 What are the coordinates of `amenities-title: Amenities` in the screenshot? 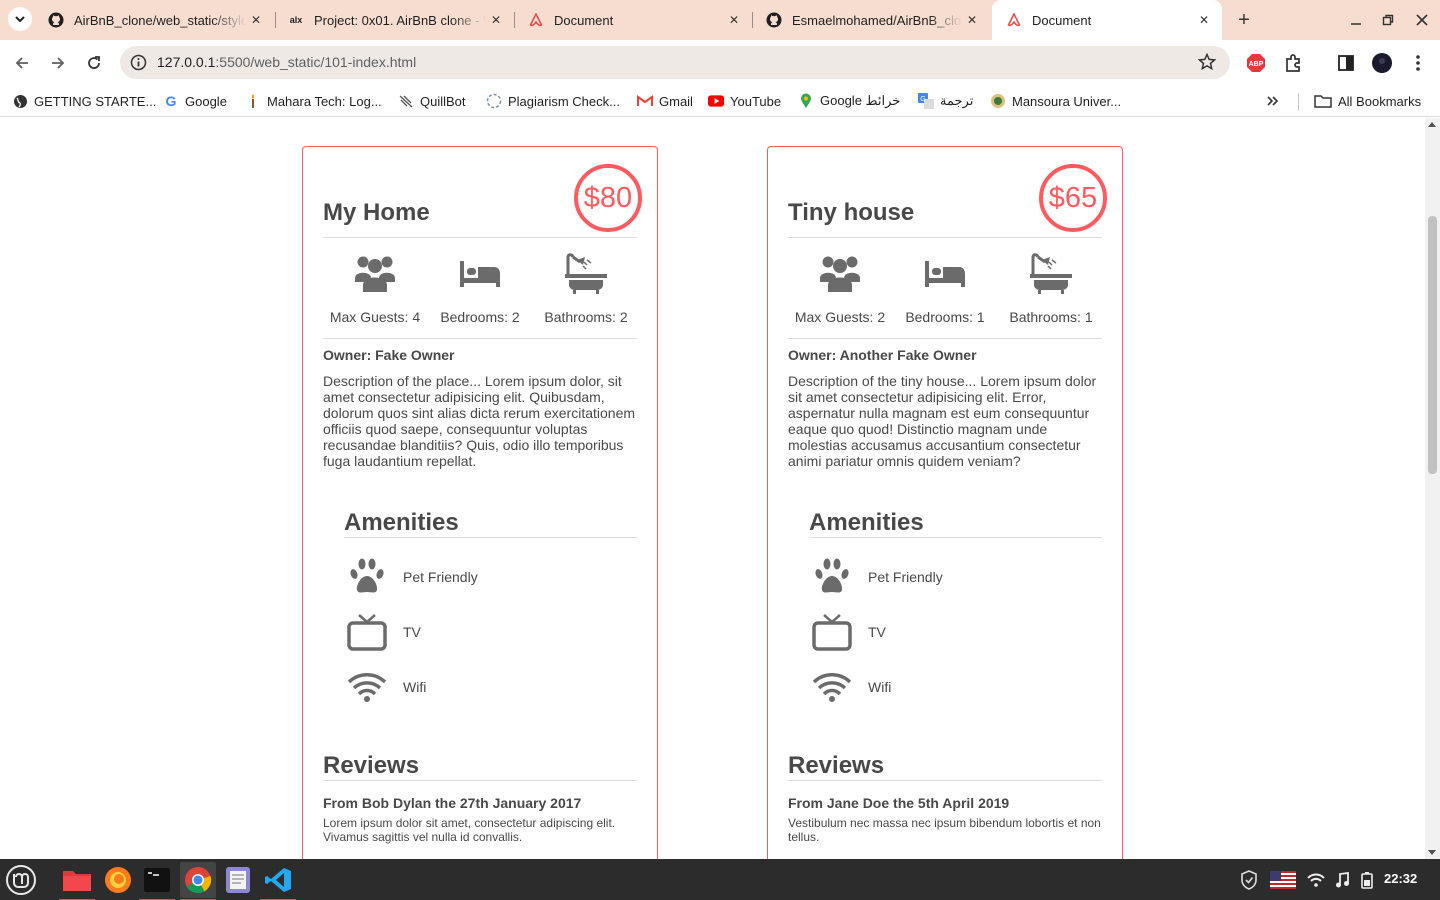 It's located at (490, 523).